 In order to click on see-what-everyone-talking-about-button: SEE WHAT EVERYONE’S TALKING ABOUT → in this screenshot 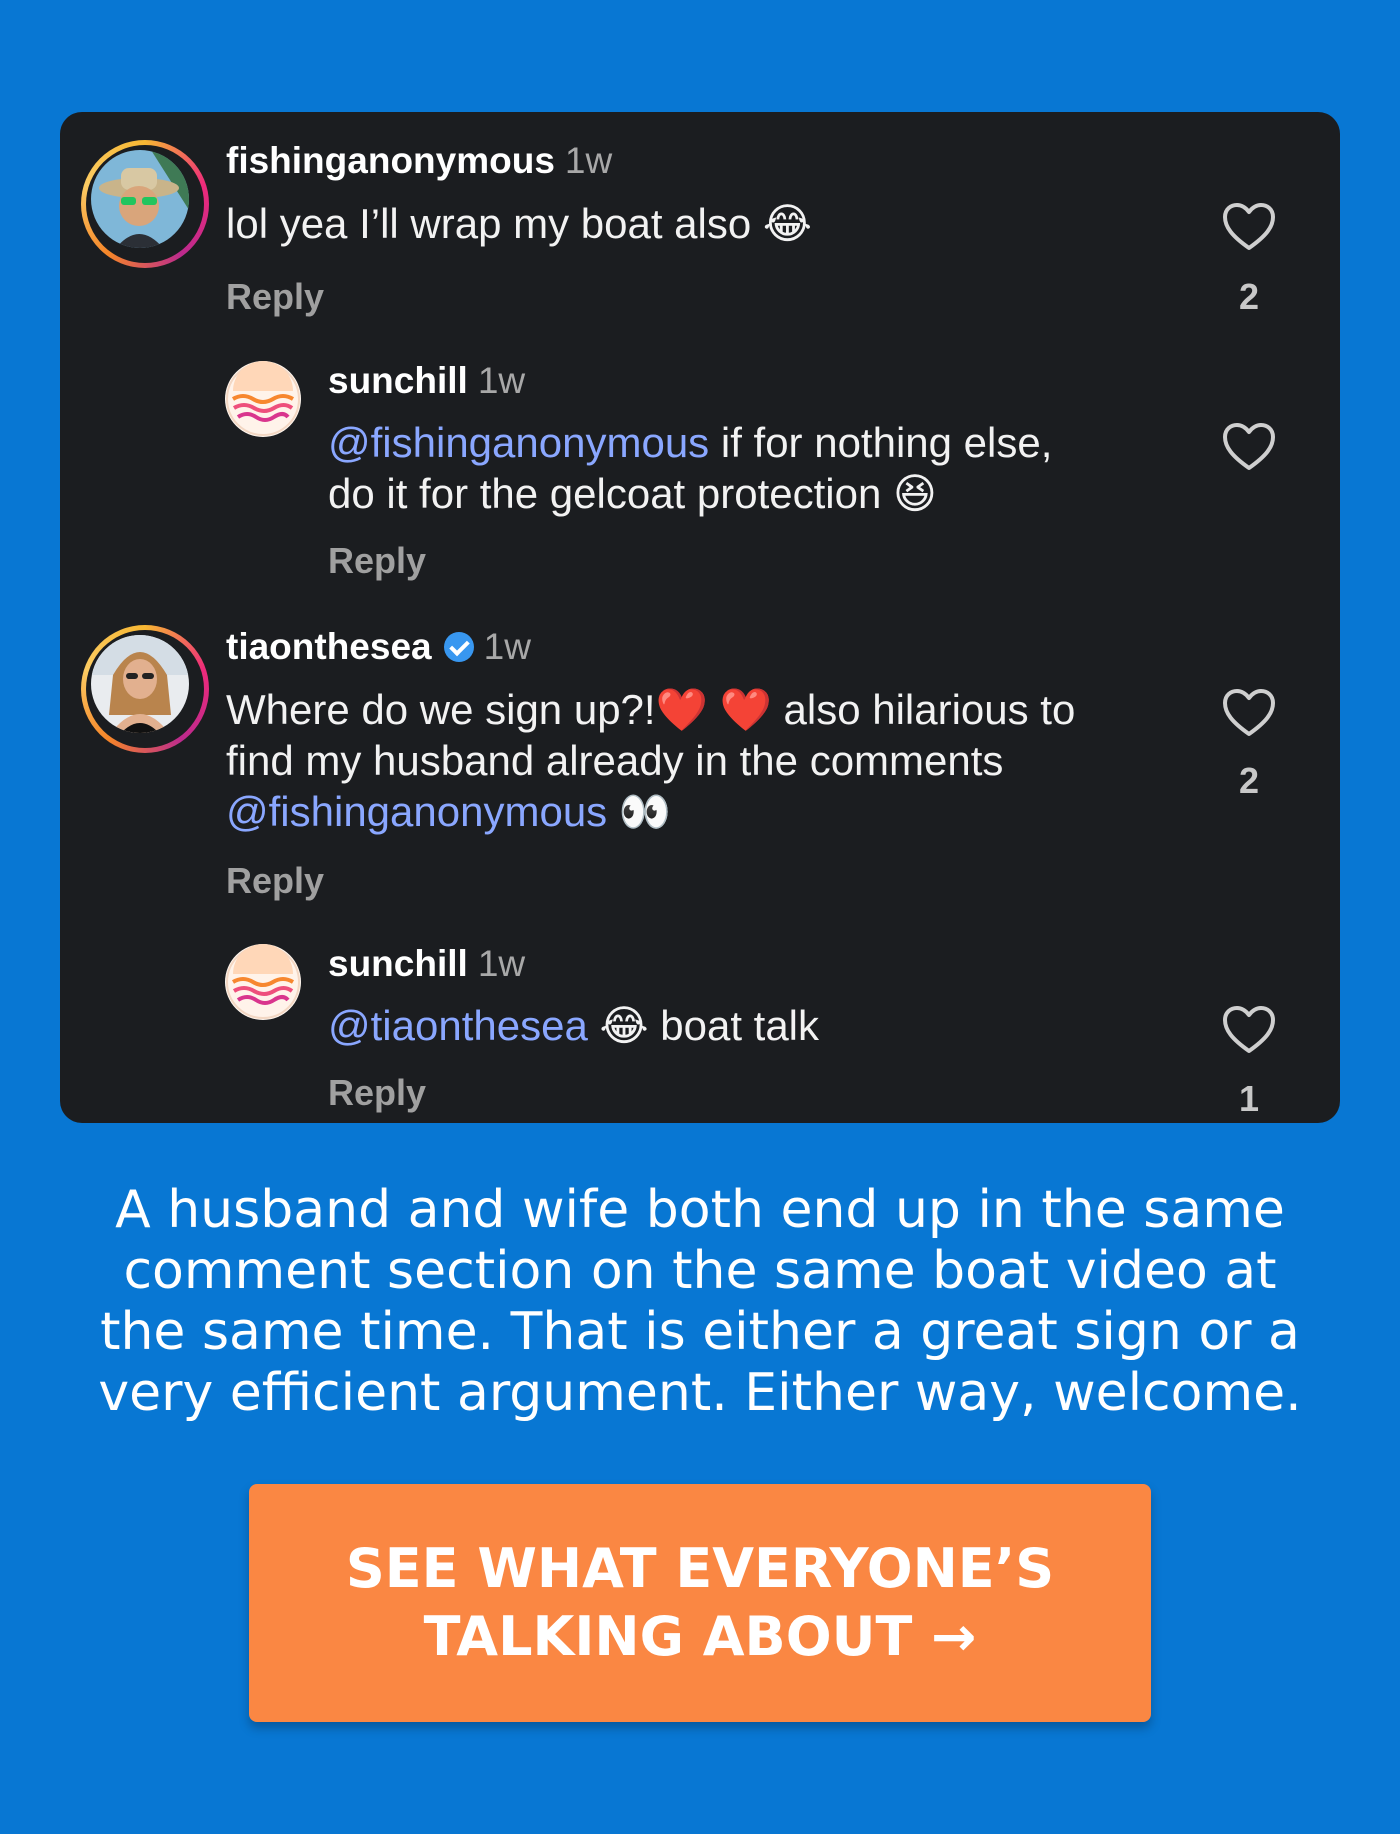, I will do `click(700, 1603)`.